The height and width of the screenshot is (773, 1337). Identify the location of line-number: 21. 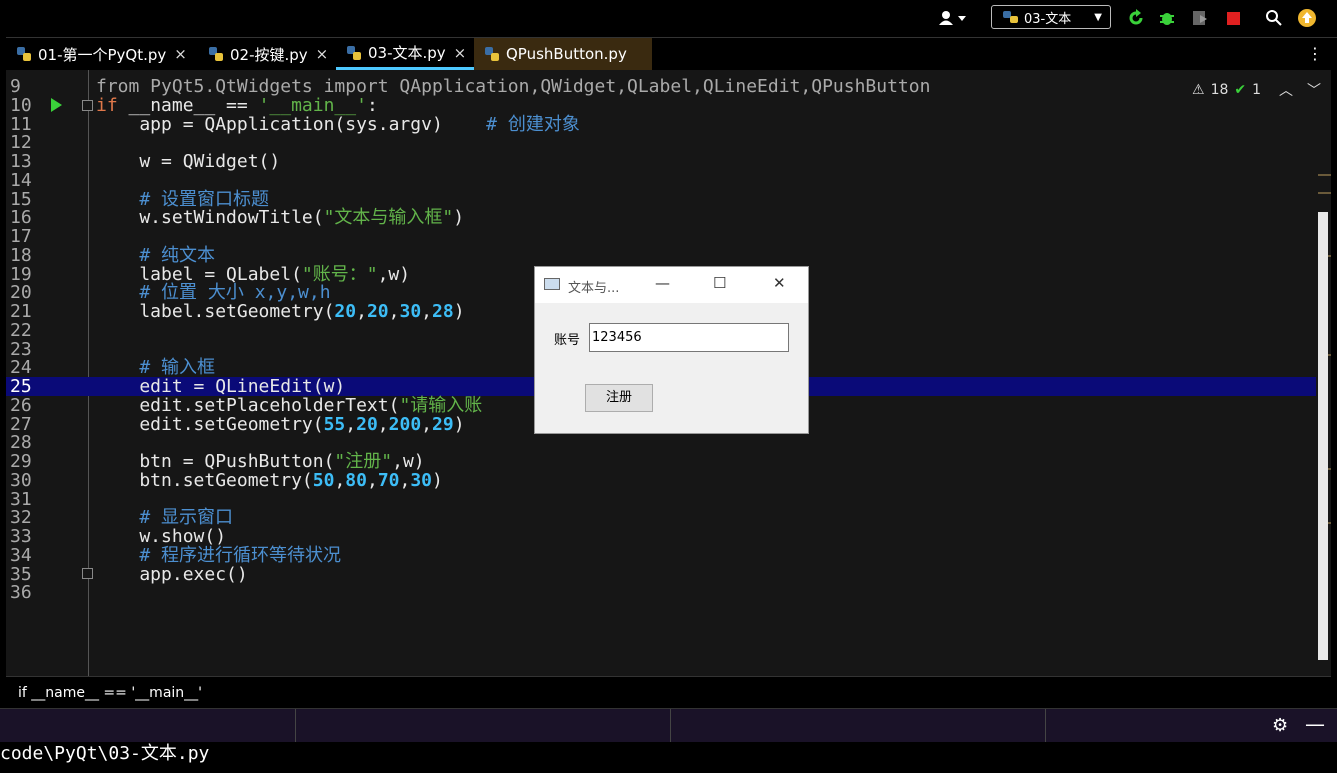
(21, 311).